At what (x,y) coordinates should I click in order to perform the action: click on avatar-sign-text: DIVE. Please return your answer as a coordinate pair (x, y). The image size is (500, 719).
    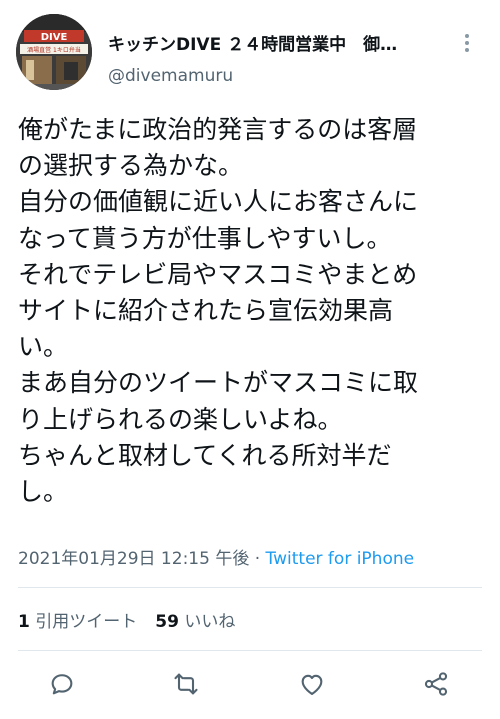
    Looking at the image, I should click on (54, 37).